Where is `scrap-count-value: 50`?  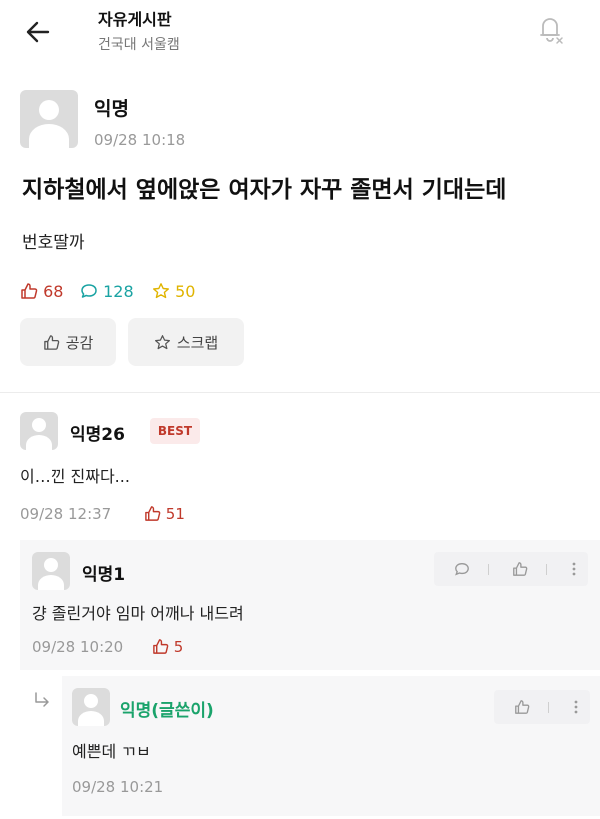
scrap-count-value: 50 is located at coordinates (185, 291).